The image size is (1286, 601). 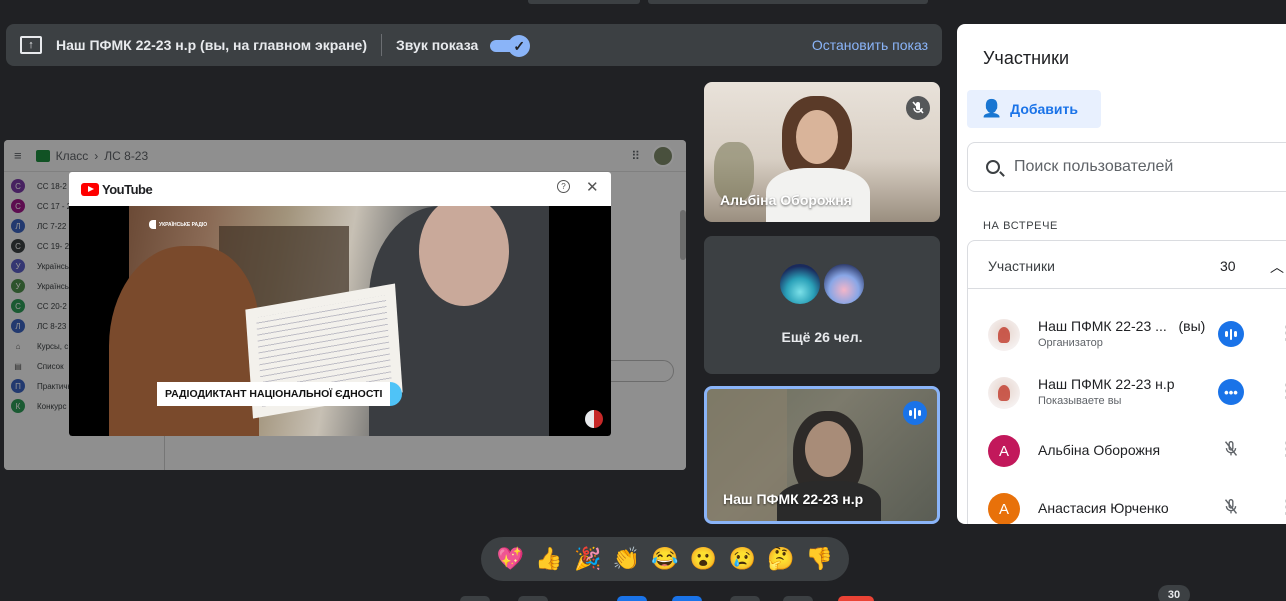 I want to click on reaction-surprised-button: 😮, so click(x=703, y=559).